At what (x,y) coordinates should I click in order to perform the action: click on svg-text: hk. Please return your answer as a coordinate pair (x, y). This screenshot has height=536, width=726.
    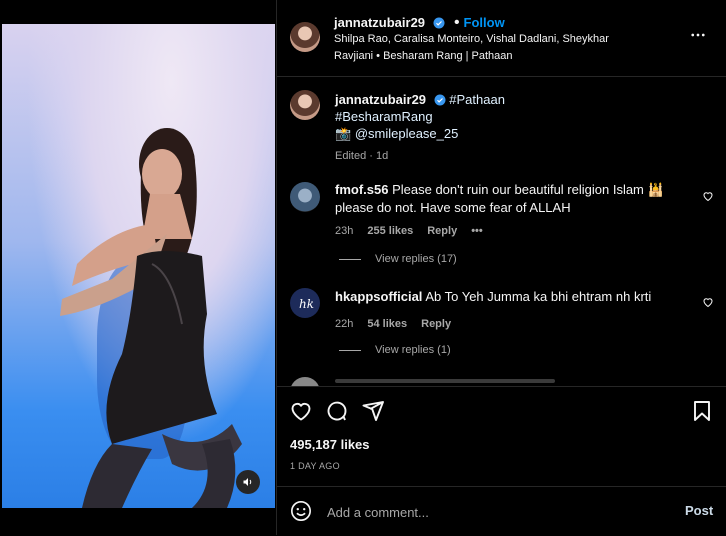
    Looking at the image, I should click on (306, 304).